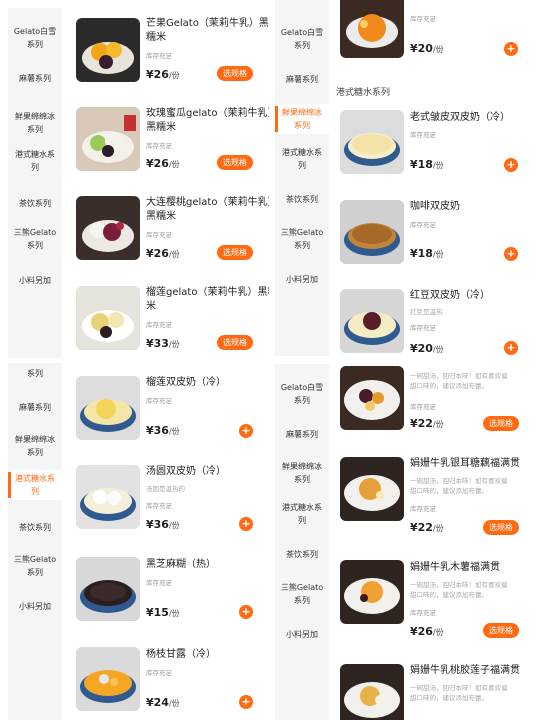 This screenshot has width=540, height=720. What do you see at coordinates (465, 463) in the screenshot?
I see `product-name: 娟姗牛乳银耳糖藕福满贯` at bounding box center [465, 463].